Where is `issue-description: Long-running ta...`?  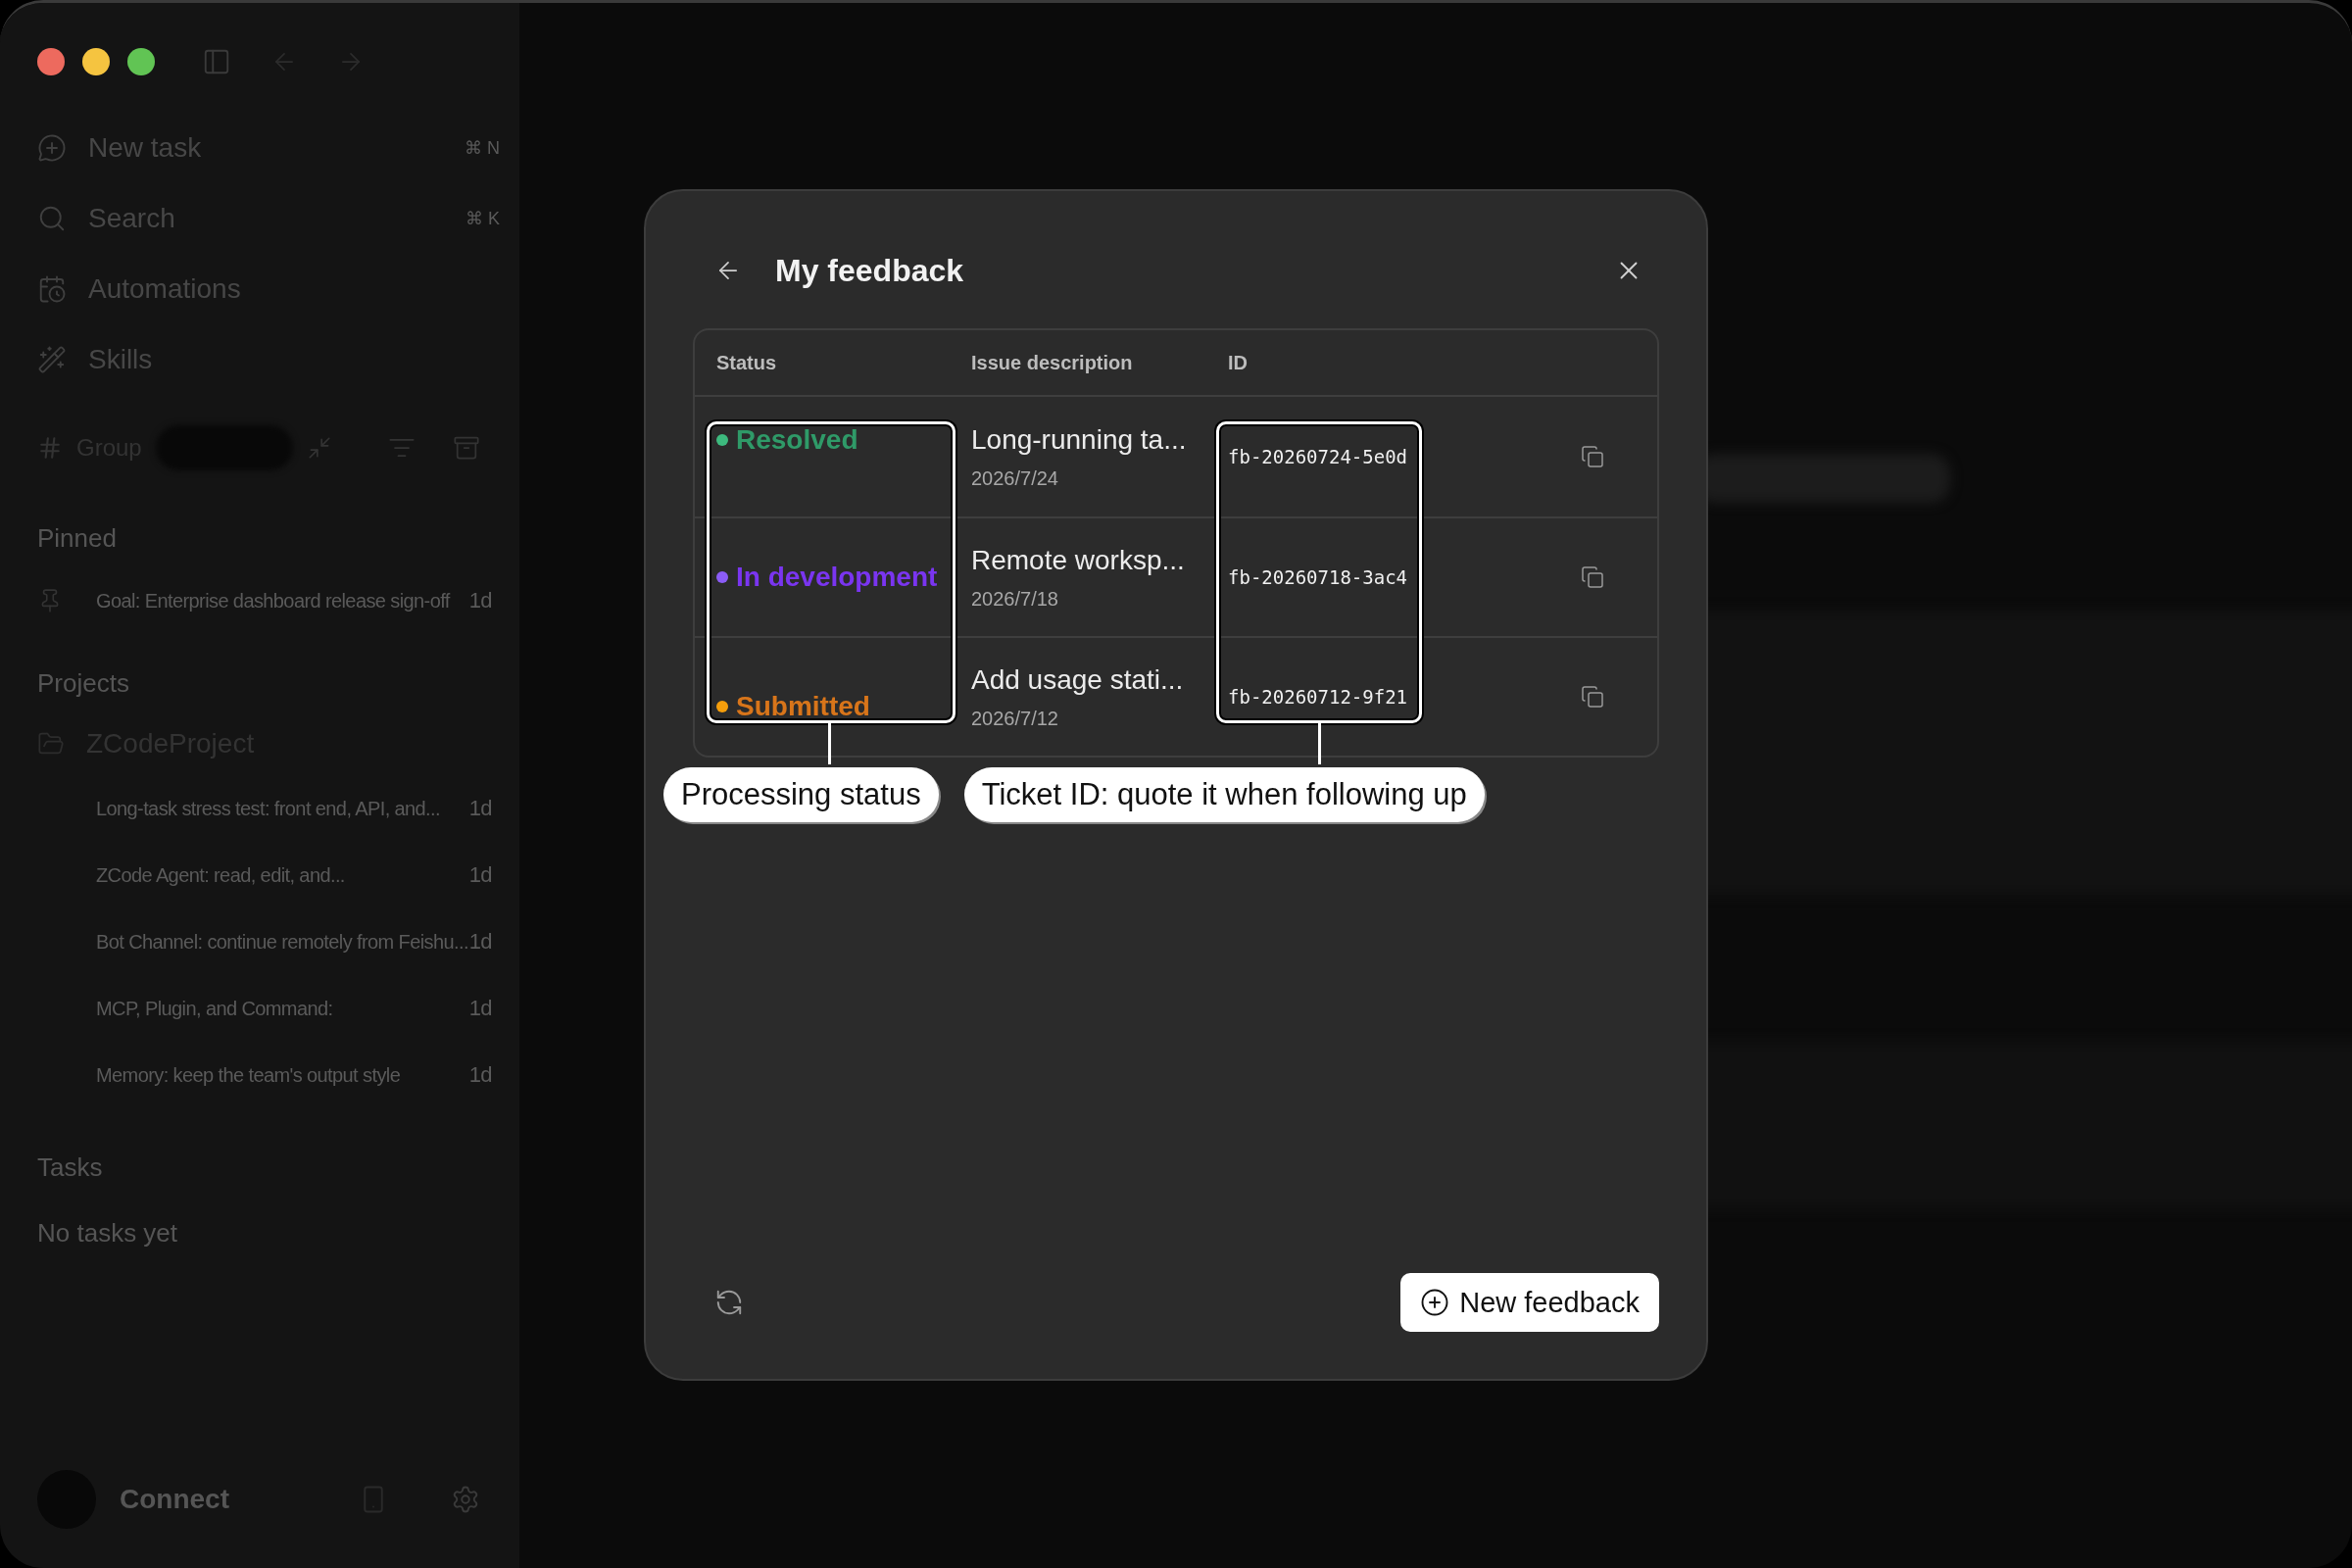
issue-description: Long-running ta... is located at coordinates (1079, 439).